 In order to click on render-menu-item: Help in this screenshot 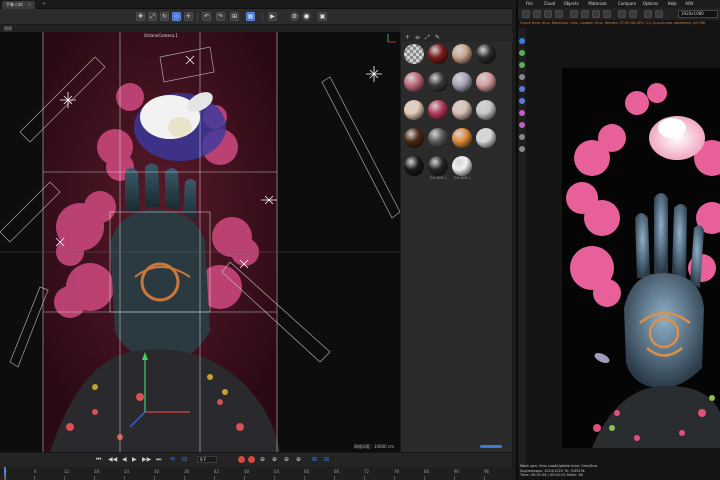, I will do `click(672, 4)`.